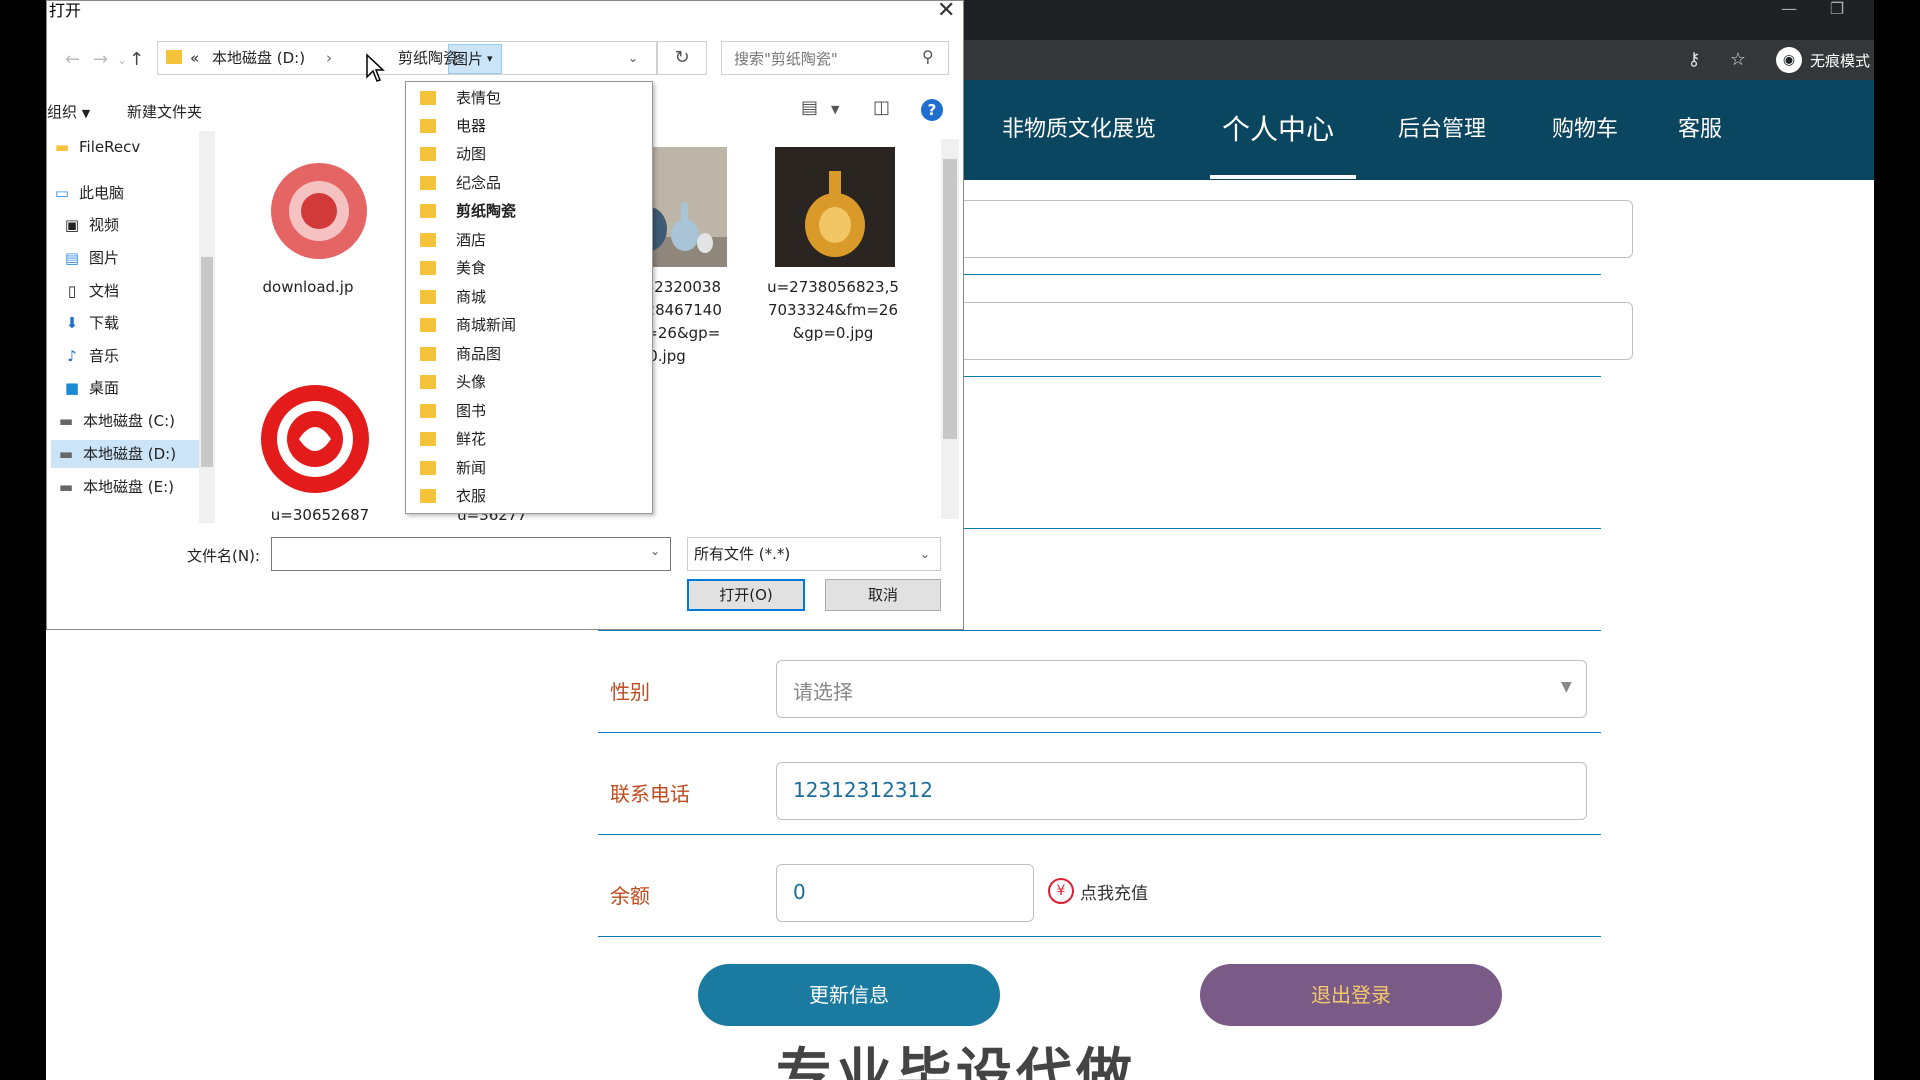 The height and width of the screenshot is (1080, 1920). Describe the element at coordinates (1823, 60) in the screenshot. I see `incognito-profile: ◉ 无痕模式` at that location.